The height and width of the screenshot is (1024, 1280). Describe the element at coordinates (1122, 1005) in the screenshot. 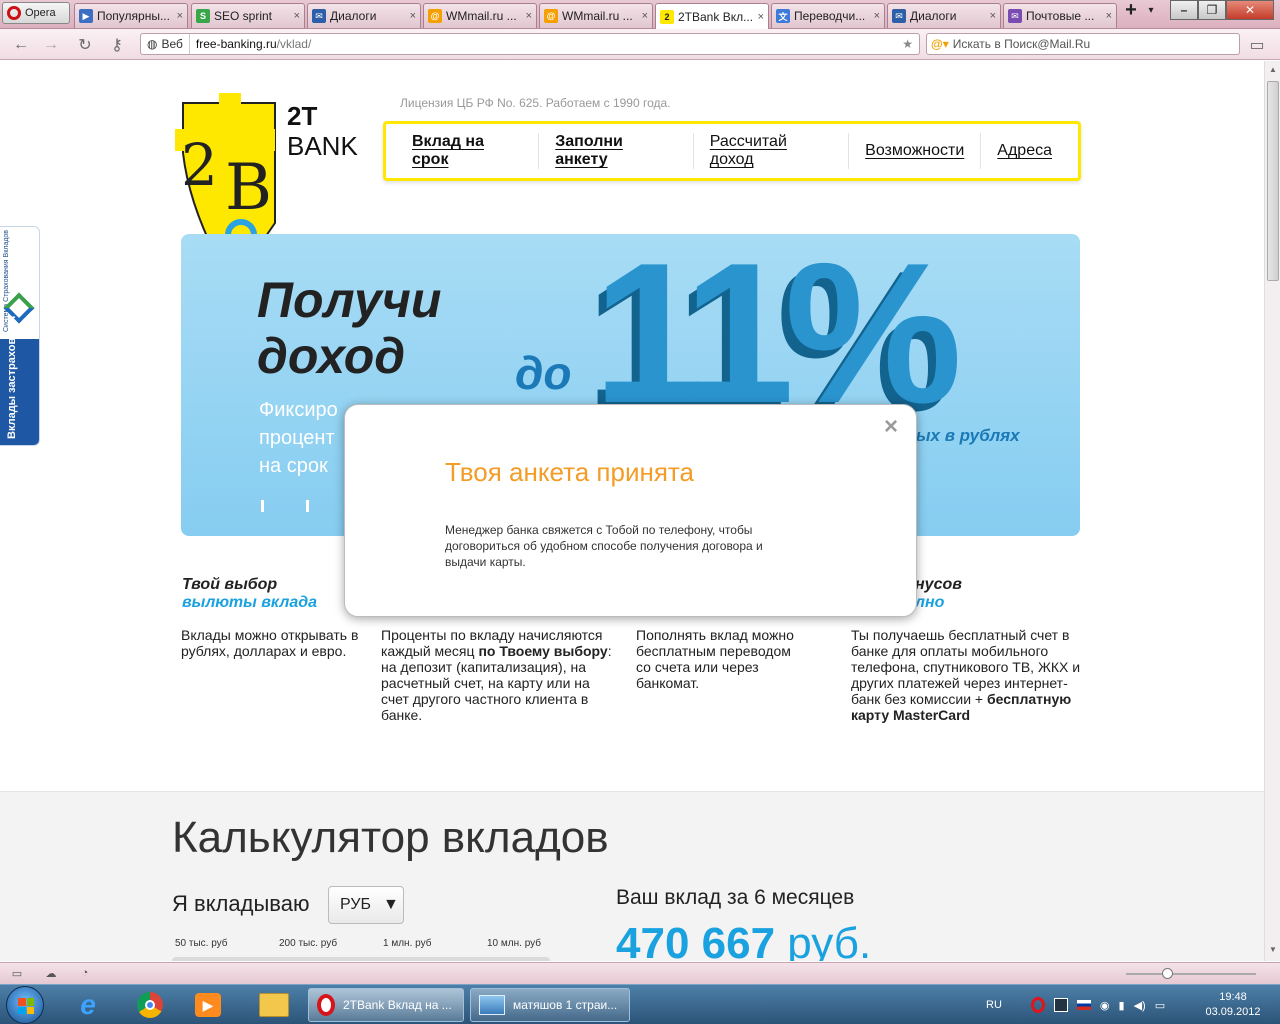

I see `tray-notification-icon: ▮` at that location.